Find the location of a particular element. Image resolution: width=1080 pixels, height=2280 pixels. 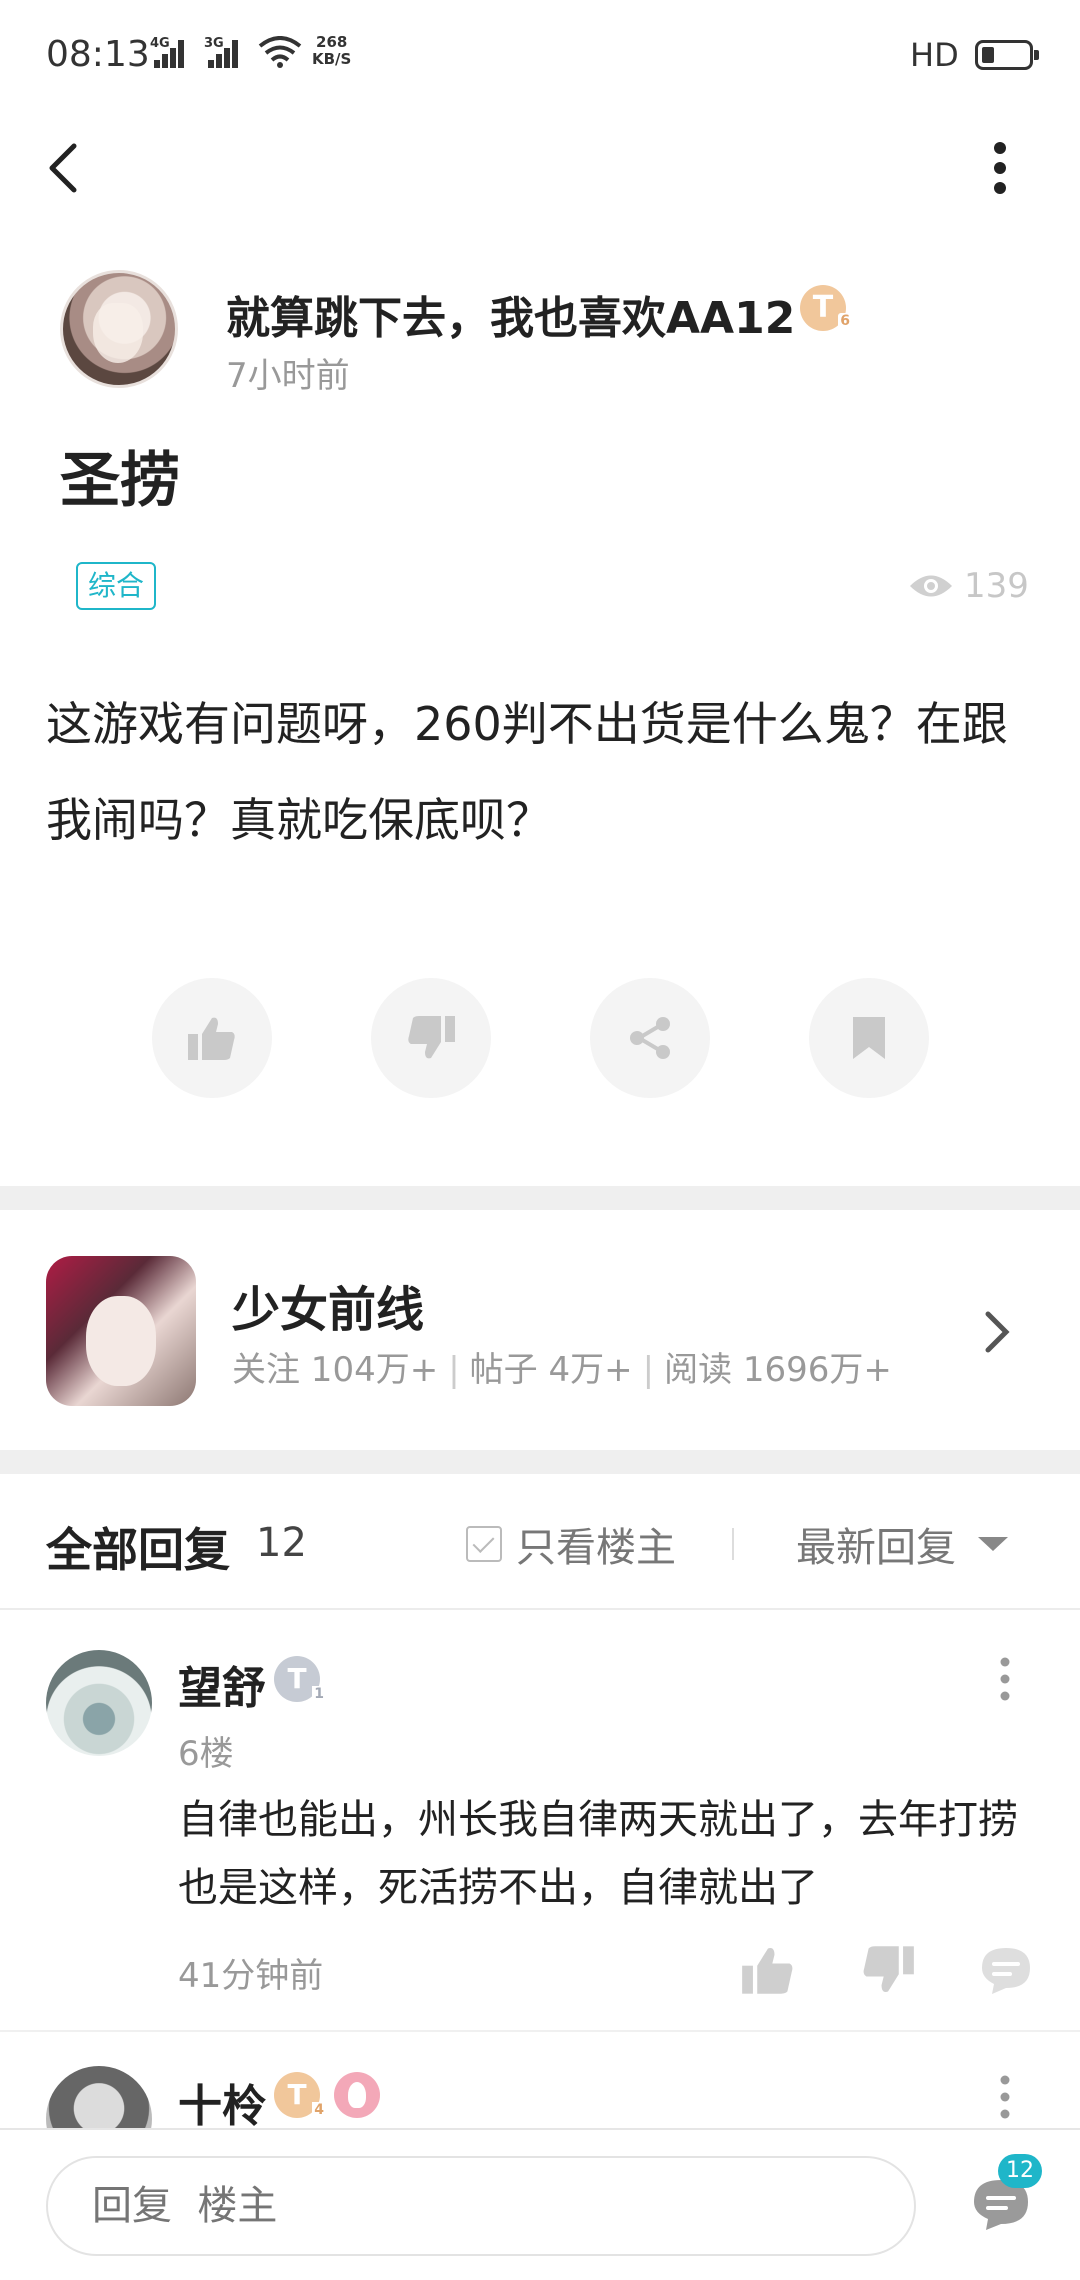

replies-count: 12 is located at coordinates (281, 1543).